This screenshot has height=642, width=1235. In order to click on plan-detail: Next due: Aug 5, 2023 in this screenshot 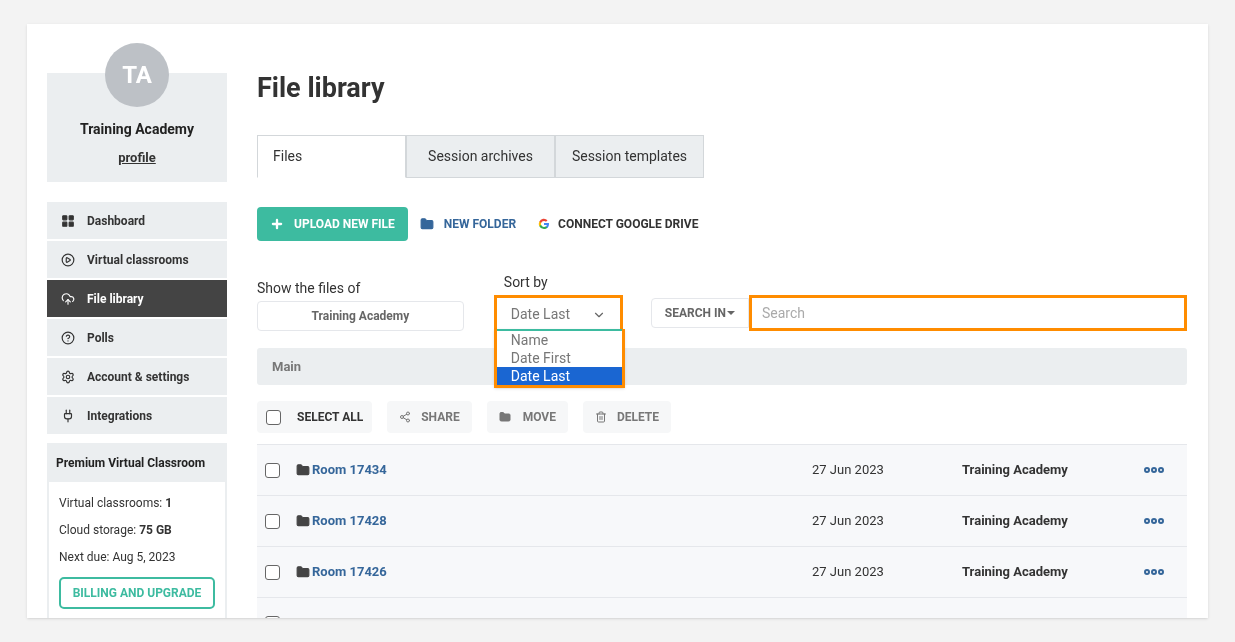, I will do `click(118, 557)`.